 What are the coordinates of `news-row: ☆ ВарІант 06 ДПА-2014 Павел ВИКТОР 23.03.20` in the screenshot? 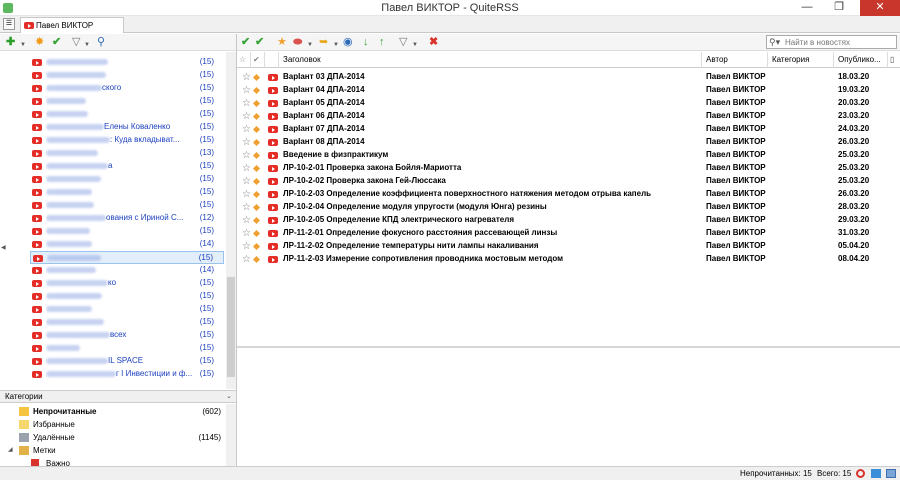 It's located at (568, 116).